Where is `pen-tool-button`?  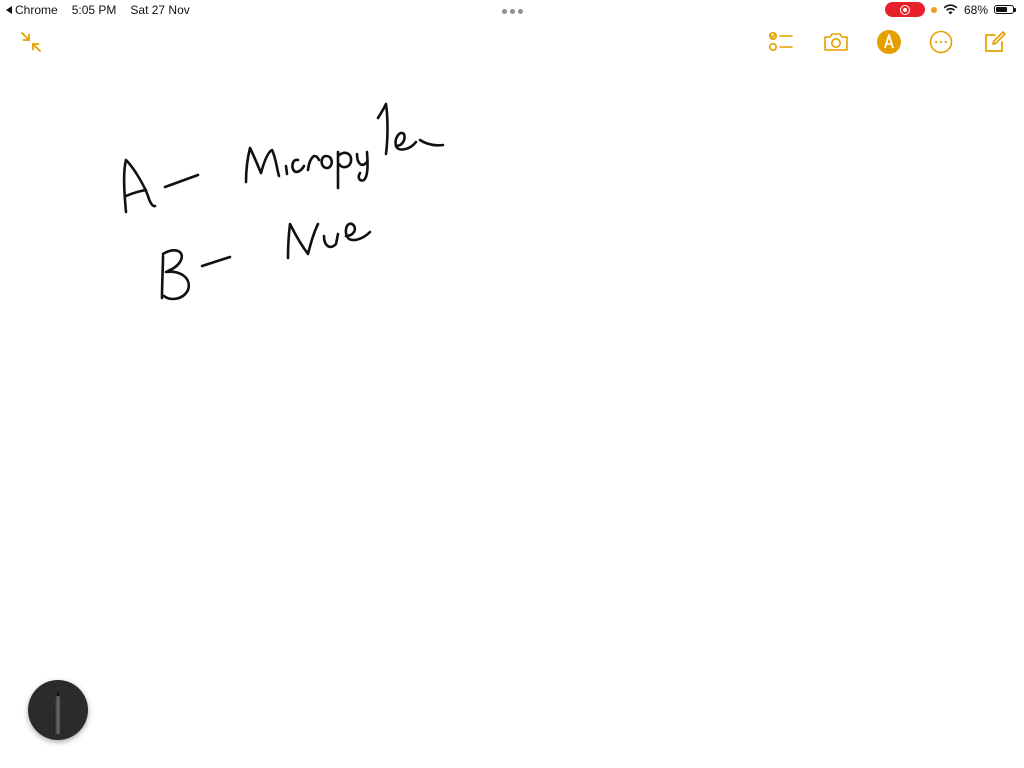
pen-tool-button is located at coordinates (58, 710).